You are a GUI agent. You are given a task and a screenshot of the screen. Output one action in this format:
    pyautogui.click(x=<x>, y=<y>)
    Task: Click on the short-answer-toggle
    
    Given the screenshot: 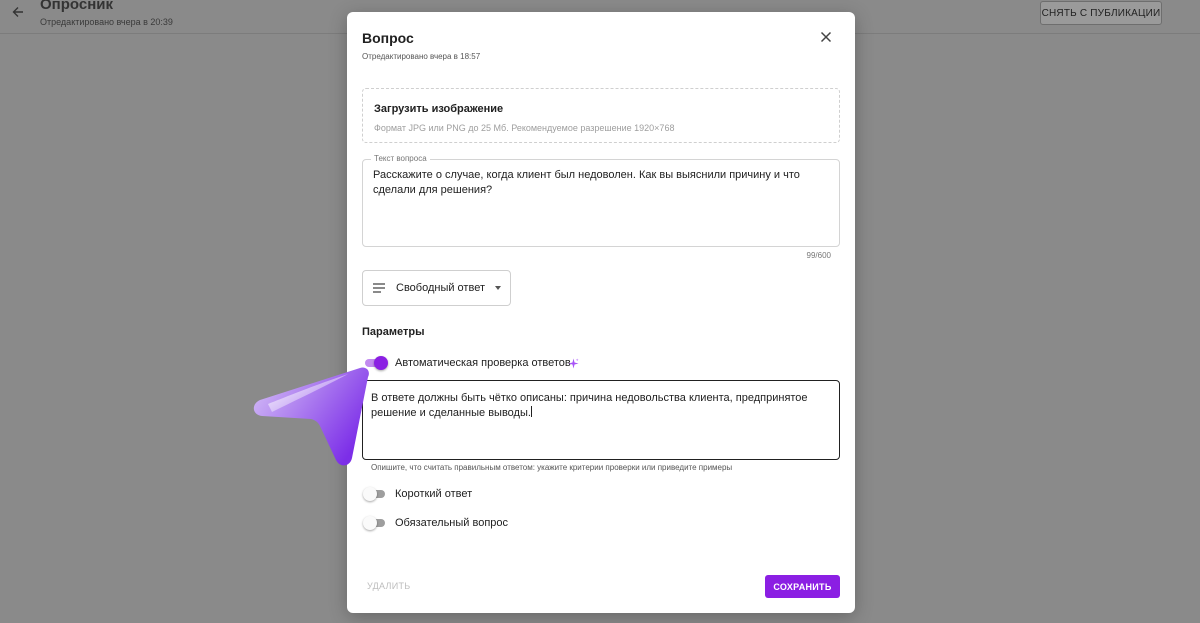 What is the action you would take?
    pyautogui.click(x=374, y=494)
    